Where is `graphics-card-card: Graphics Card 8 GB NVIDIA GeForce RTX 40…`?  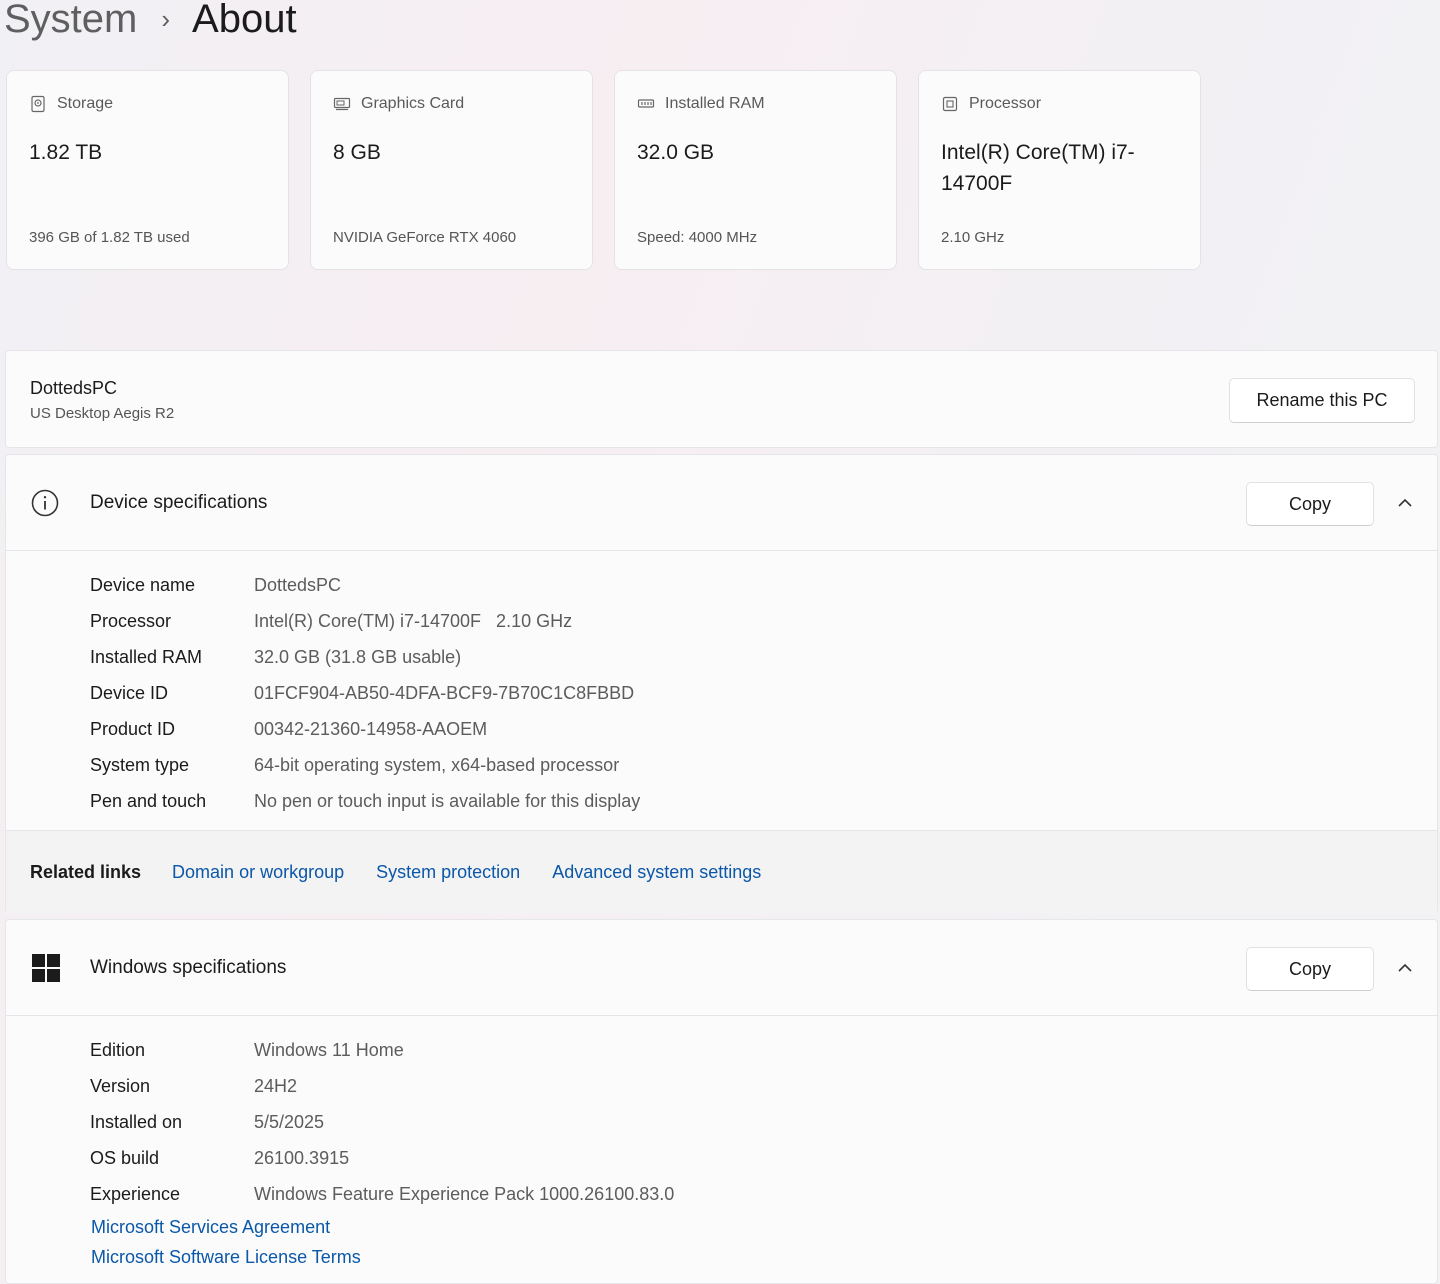 graphics-card-card: Graphics Card 8 GB NVIDIA GeForce RTX 40… is located at coordinates (451, 170).